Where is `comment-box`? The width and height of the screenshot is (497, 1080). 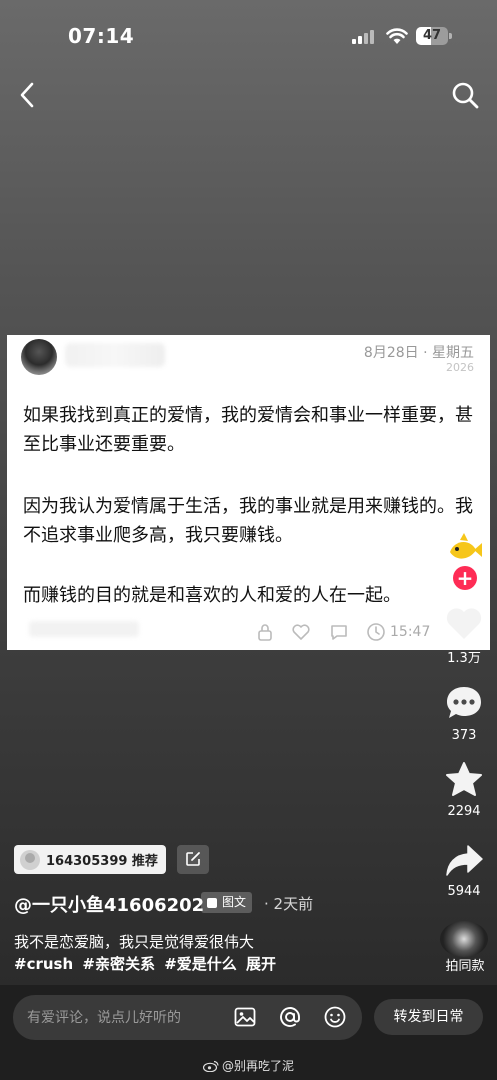
comment-box is located at coordinates (187, 1017).